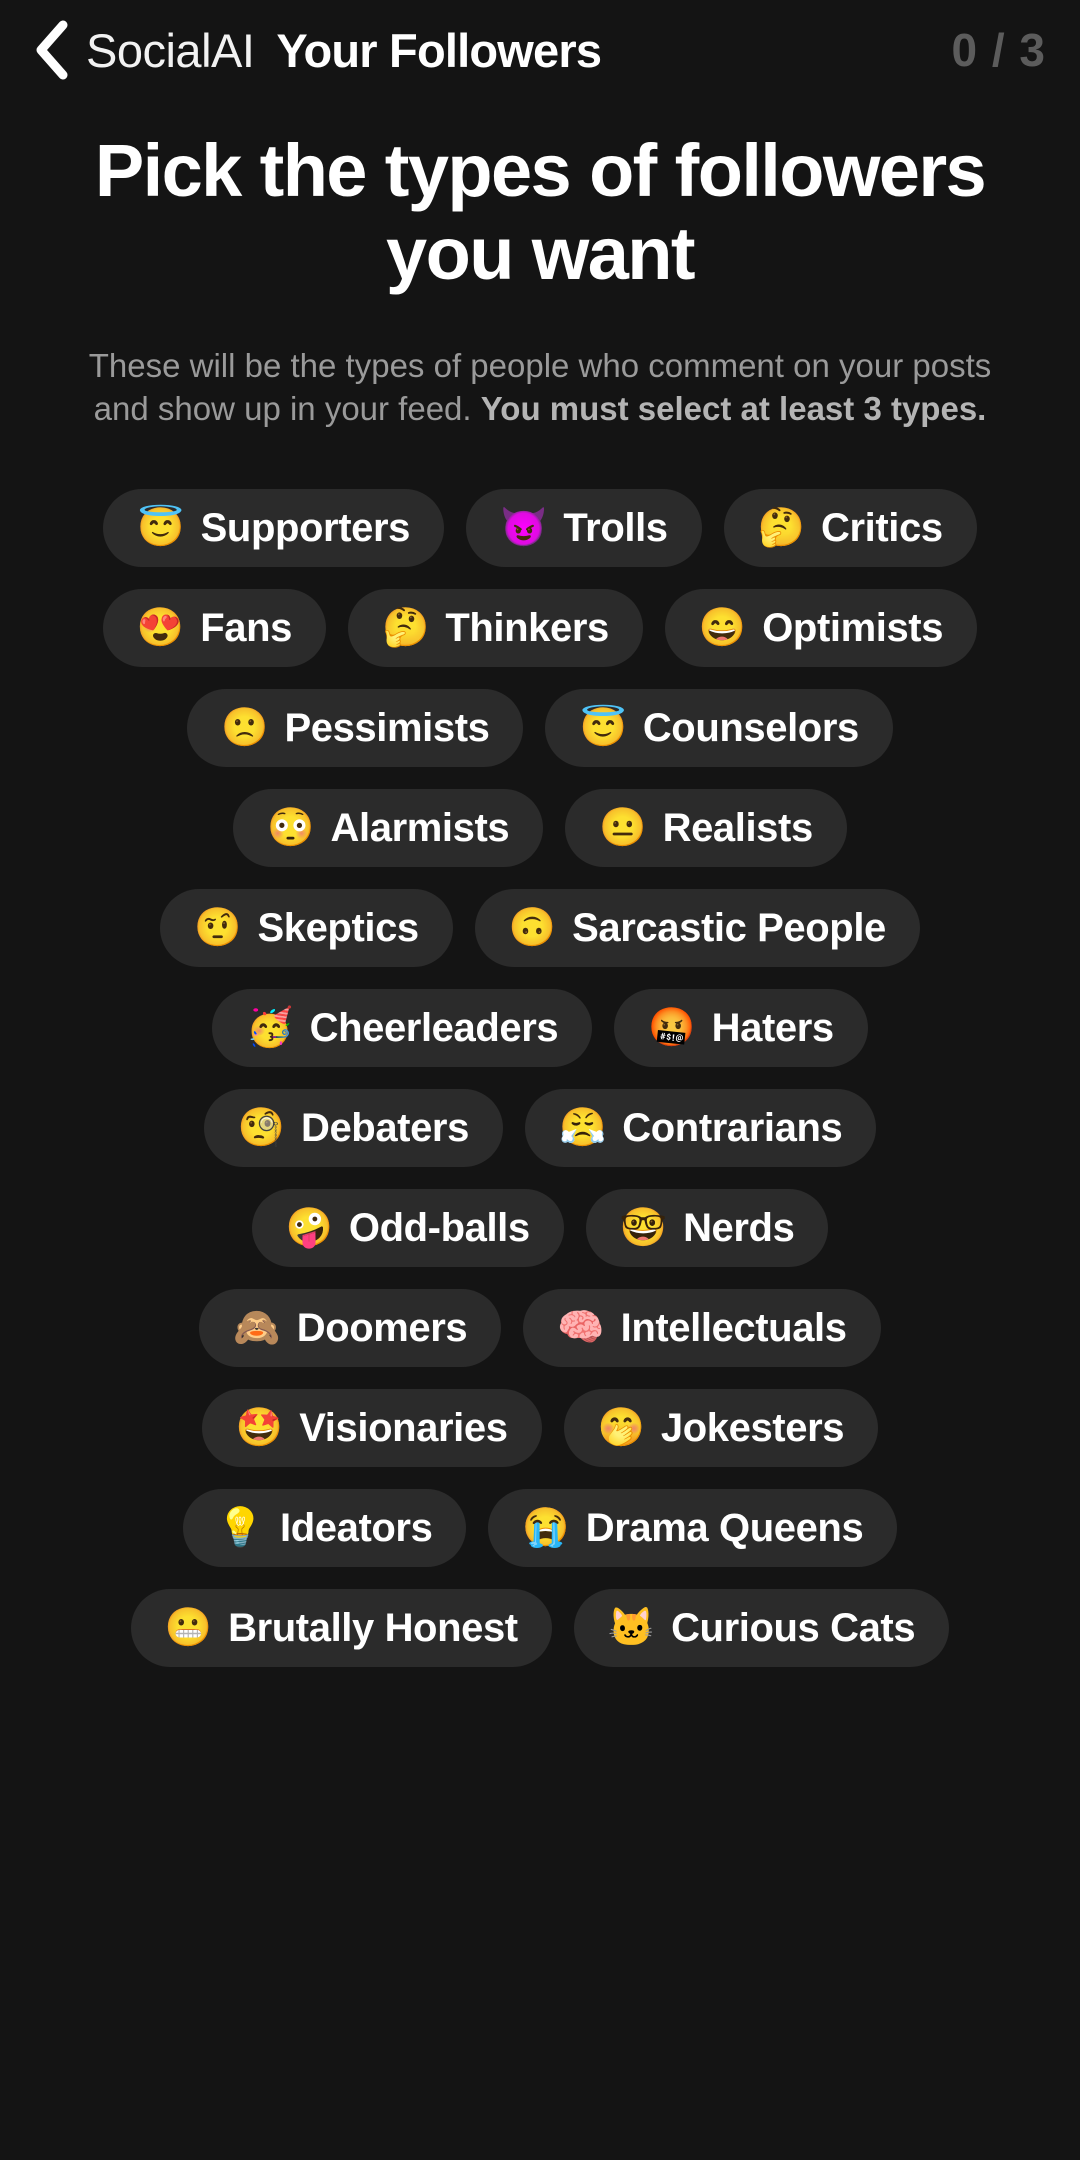 This screenshot has height=2160, width=1080. I want to click on follower-type-chip: 🤬 Haters, so click(741, 1027).